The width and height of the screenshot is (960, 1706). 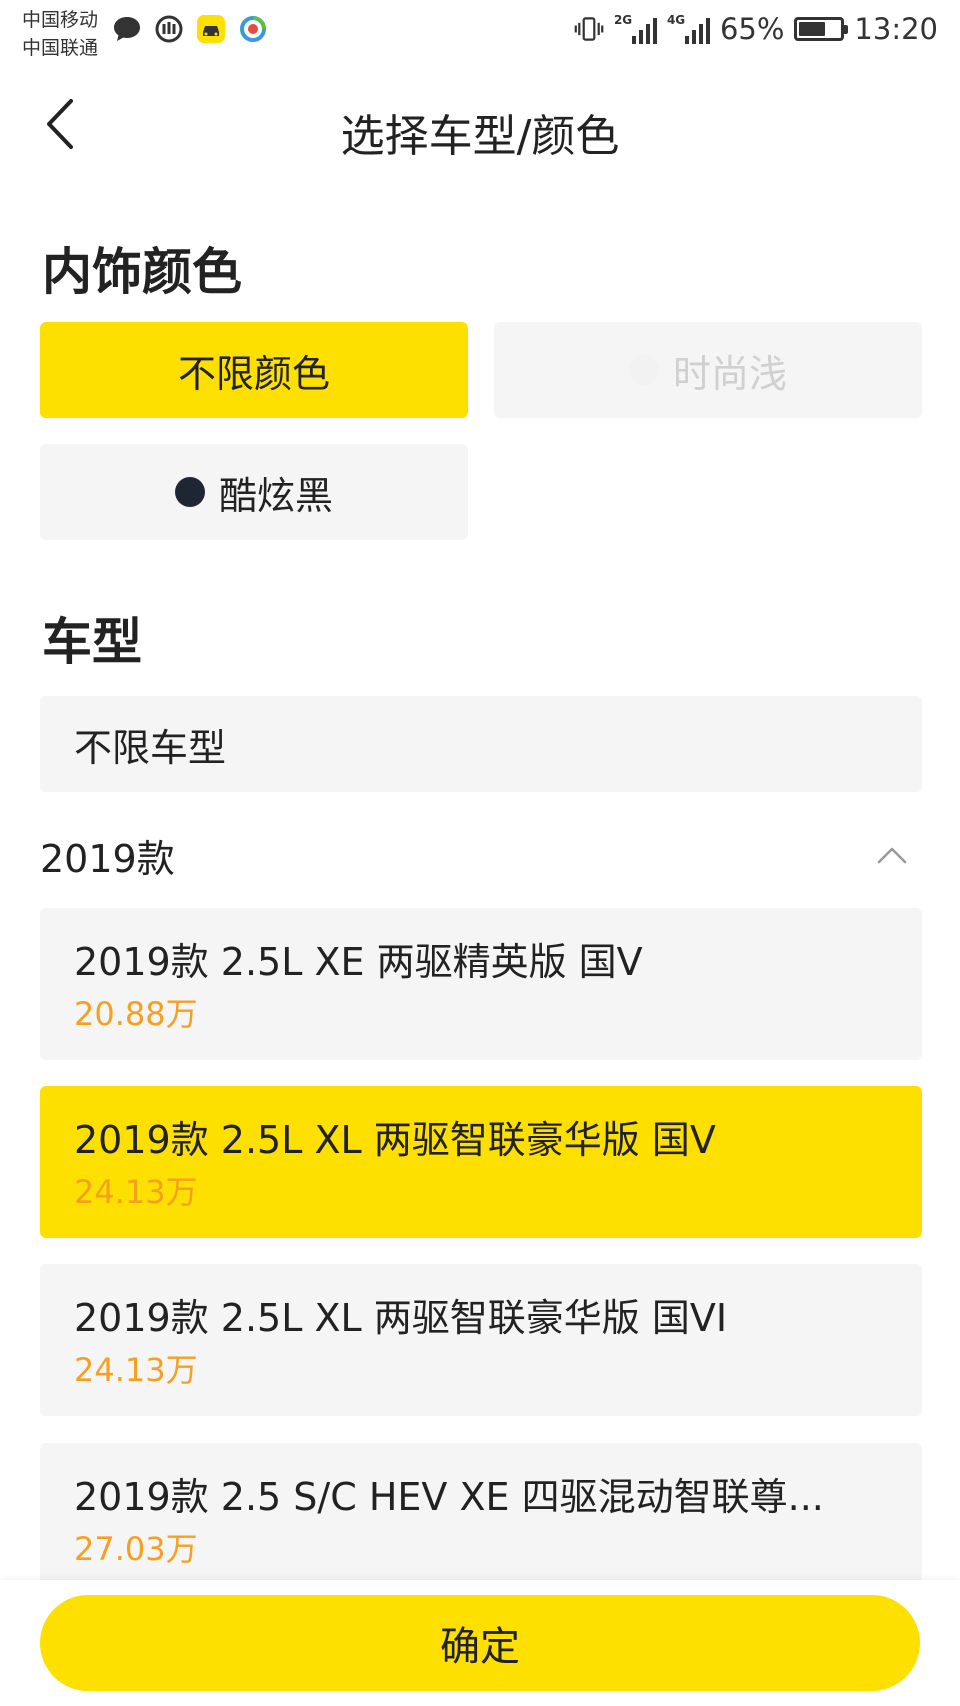 What do you see at coordinates (401, 1318) in the screenshot?
I see `model-name: 2019款 2.5L XL 两驱智联豪华版 国VI` at bounding box center [401, 1318].